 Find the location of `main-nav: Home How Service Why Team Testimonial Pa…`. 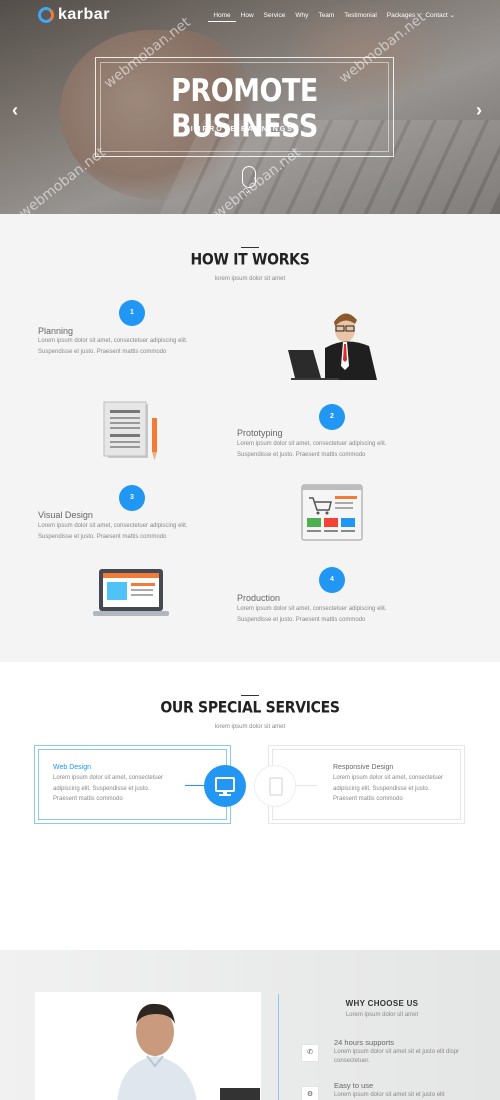

main-nav: Home How Service Why Team Testimonial Pa… is located at coordinates (334, 16).